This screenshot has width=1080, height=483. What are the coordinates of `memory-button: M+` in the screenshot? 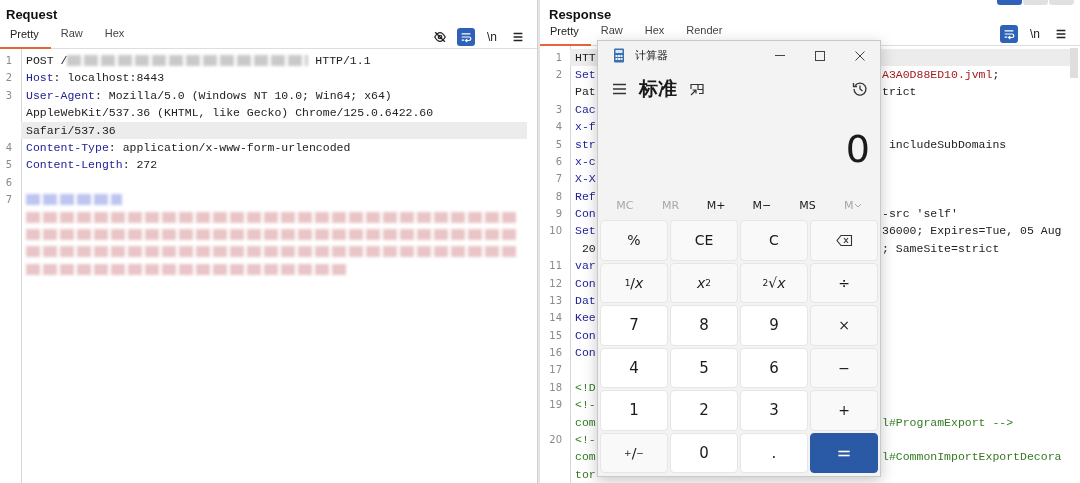 It's located at (716, 205).